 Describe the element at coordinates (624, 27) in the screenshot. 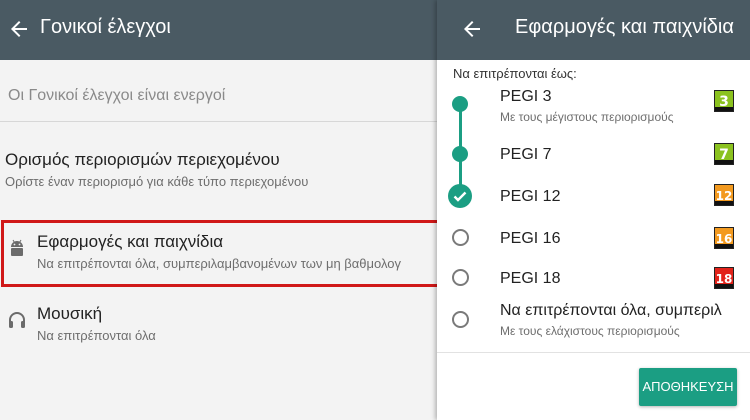

I see `dialog-title: Εφαρμογές και παιχνίδια` at that location.